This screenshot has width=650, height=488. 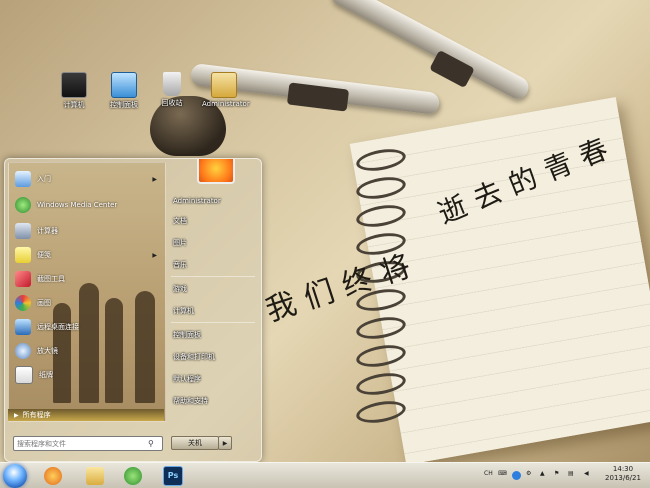 I want to click on sticky-notes-icon, so click(x=23, y=255).